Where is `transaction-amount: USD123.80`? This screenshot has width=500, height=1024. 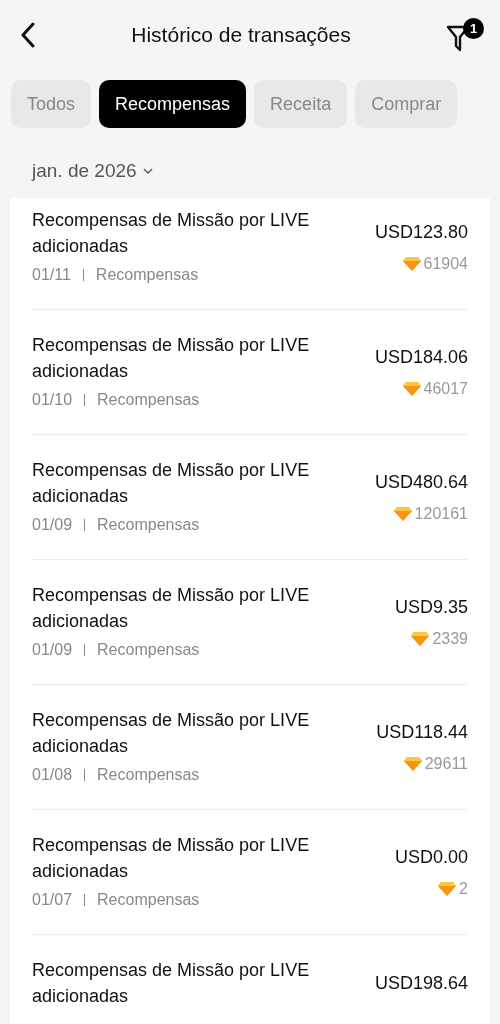
transaction-amount: USD123.80 is located at coordinates (421, 232).